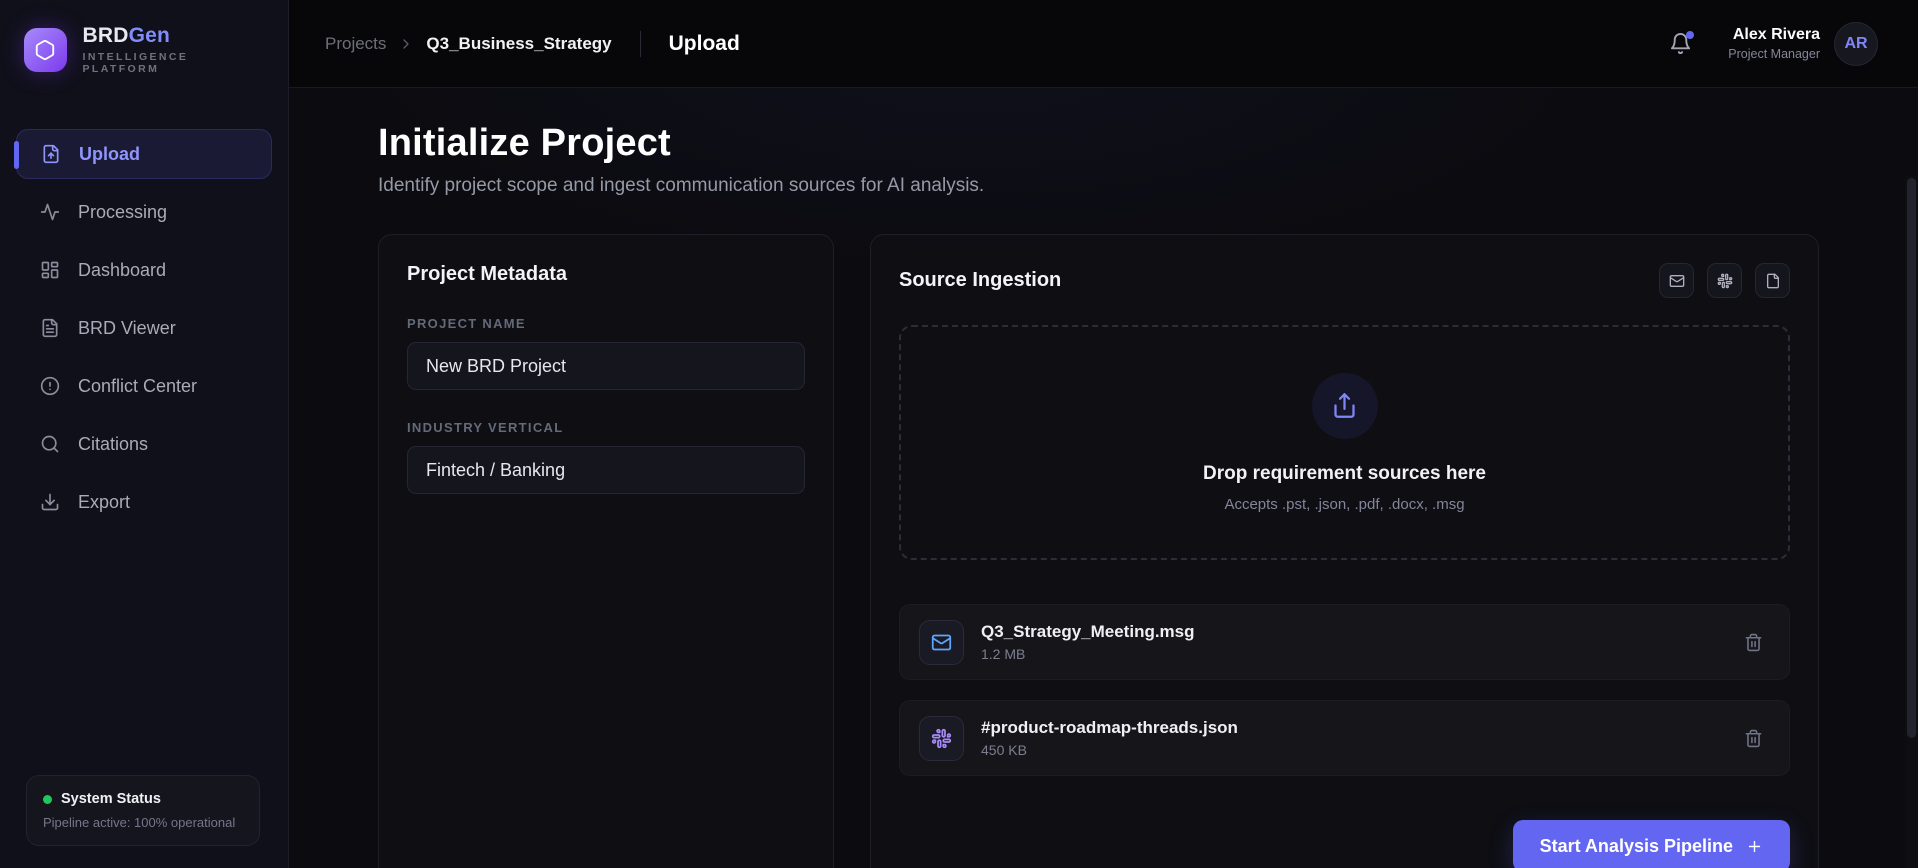  What do you see at coordinates (406, 44) in the screenshot?
I see `chevron-right-icon` at bounding box center [406, 44].